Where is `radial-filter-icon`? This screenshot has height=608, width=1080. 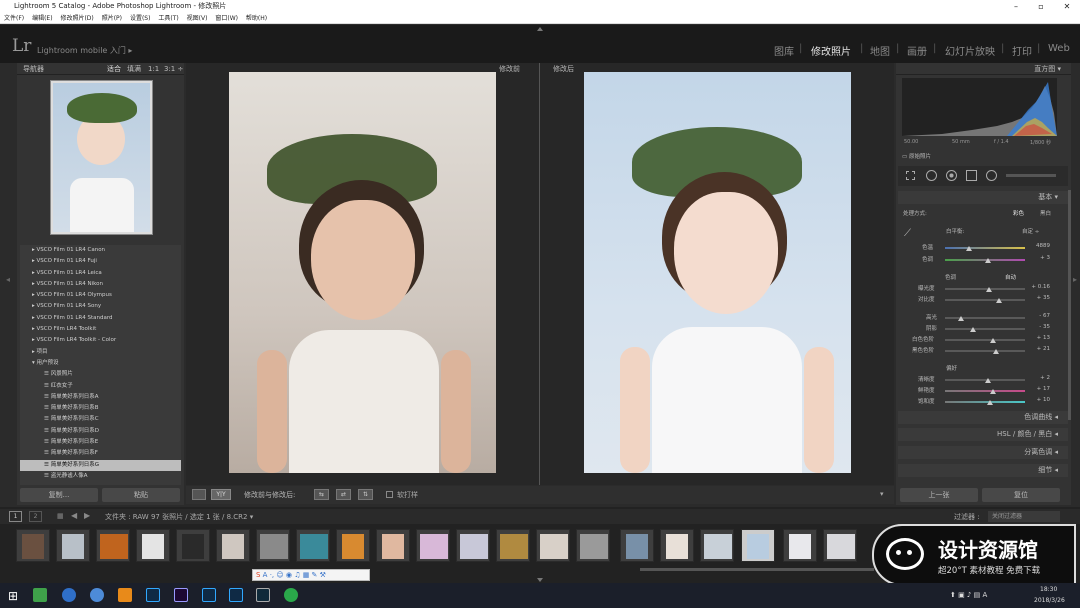 radial-filter-icon is located at coordinates (991, 175).